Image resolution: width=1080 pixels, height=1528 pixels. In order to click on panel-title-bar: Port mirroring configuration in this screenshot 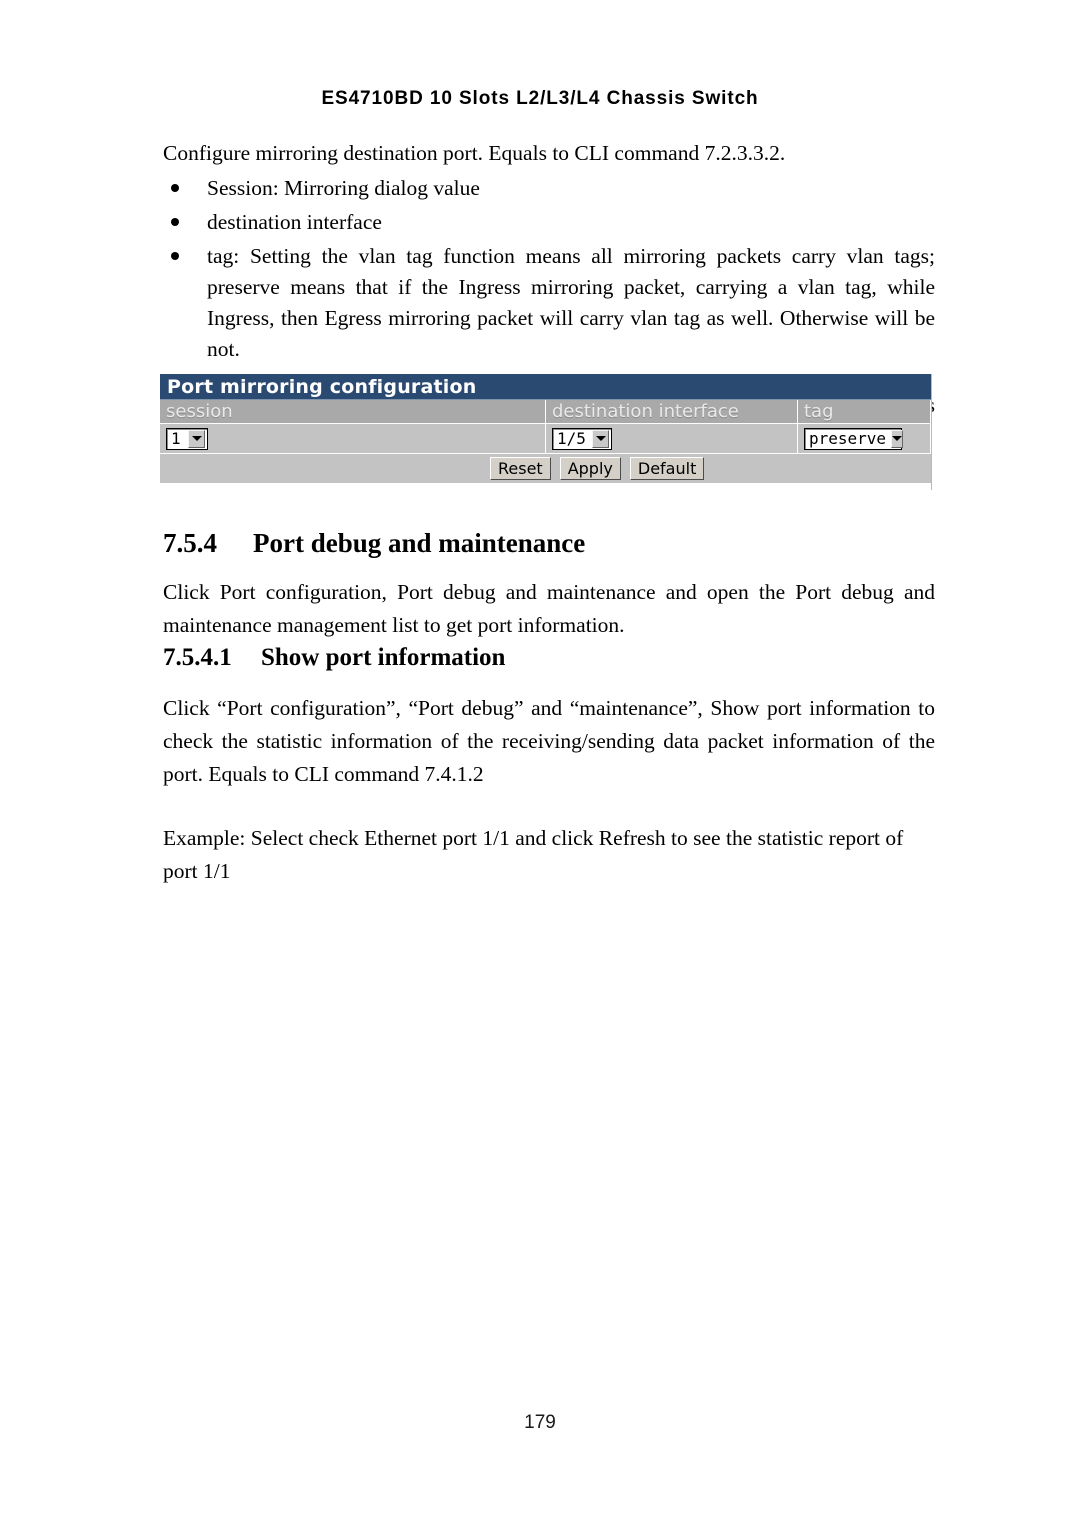, I will do `click(545, 387)`.